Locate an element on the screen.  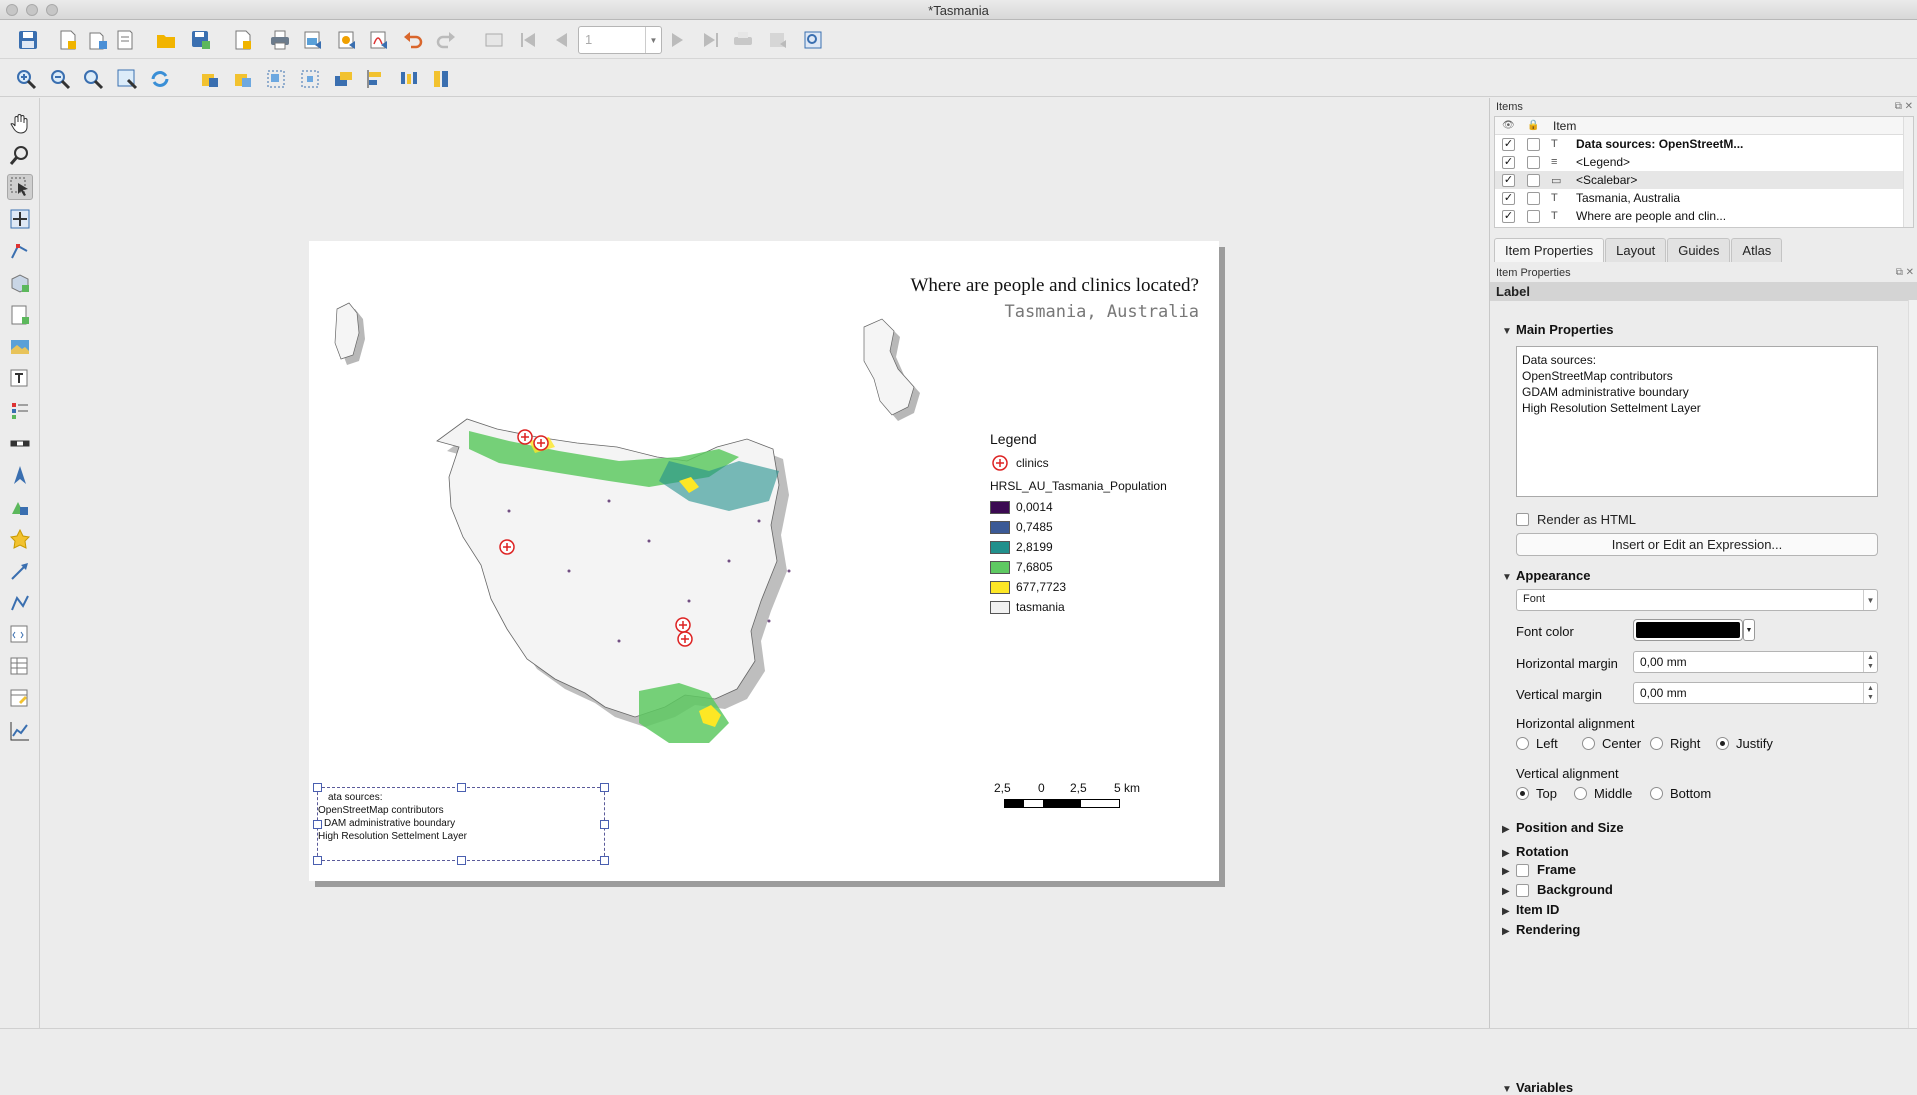
add-elevation-profile-icon is located at coordinates (20, 731).